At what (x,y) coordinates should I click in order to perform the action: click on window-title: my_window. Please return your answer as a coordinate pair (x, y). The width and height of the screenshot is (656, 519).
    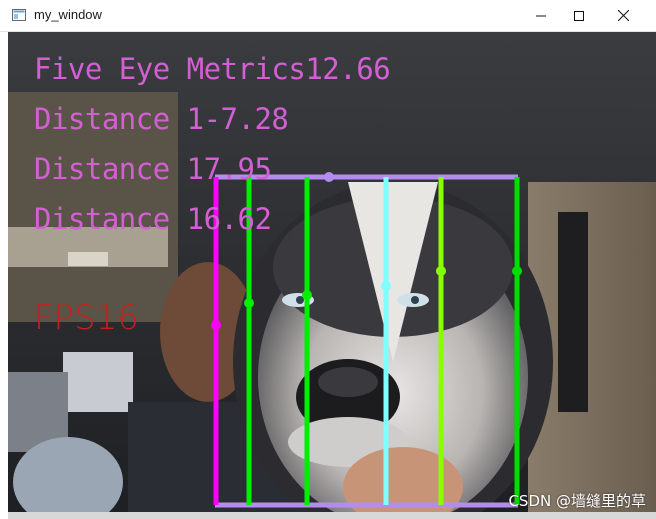
    Looking at the image, I should click on (68, 14).